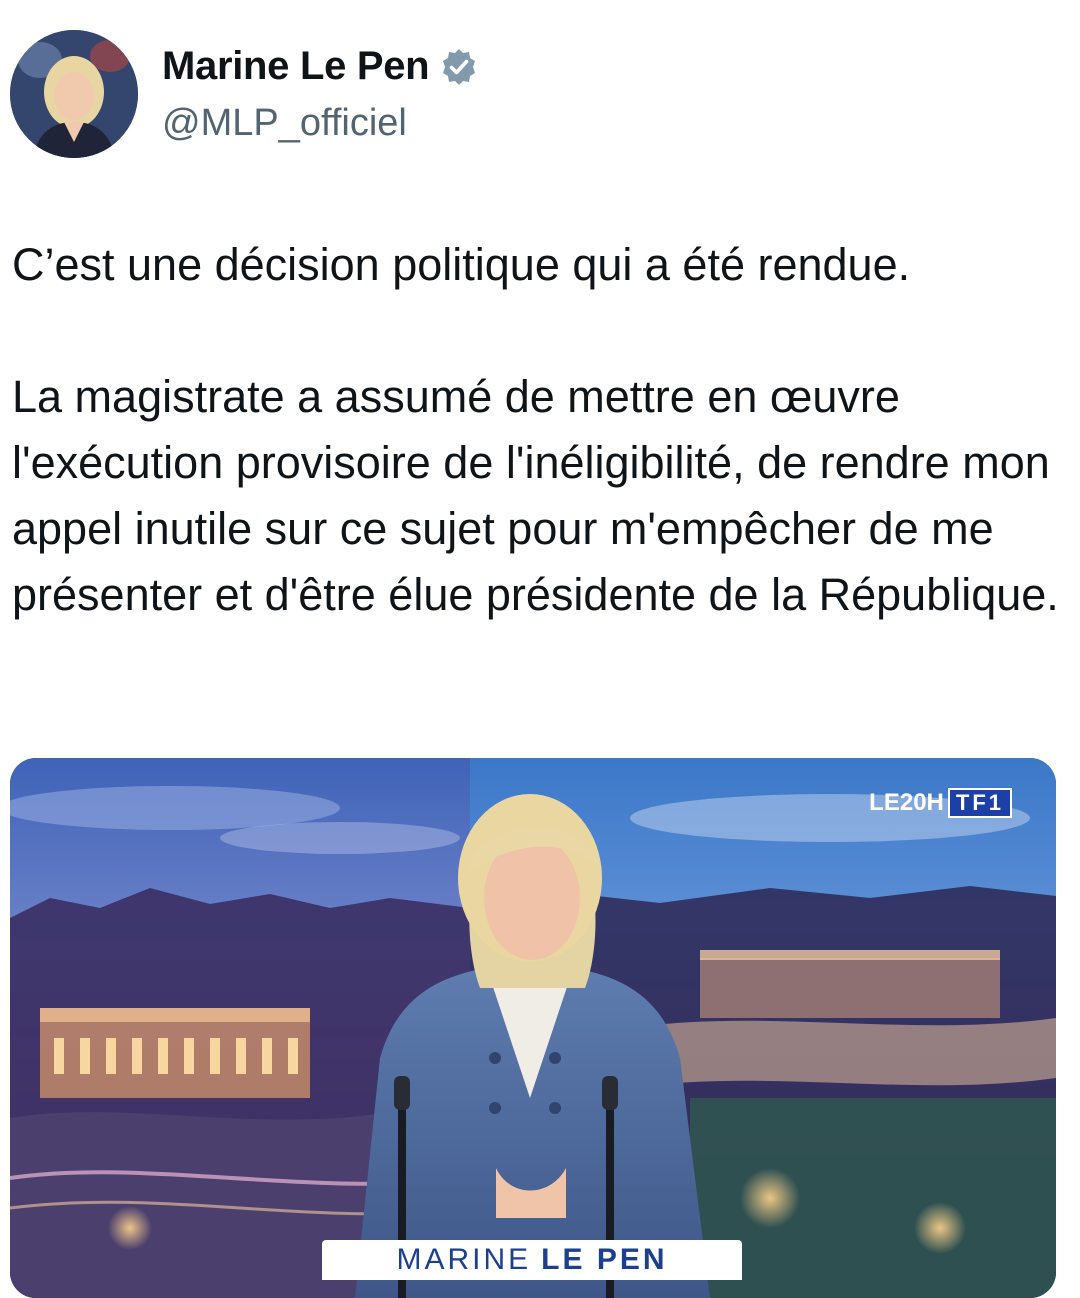  I want to click on tweet-header: Marine Le Pen @MLP_officiel, so click(540, 95).